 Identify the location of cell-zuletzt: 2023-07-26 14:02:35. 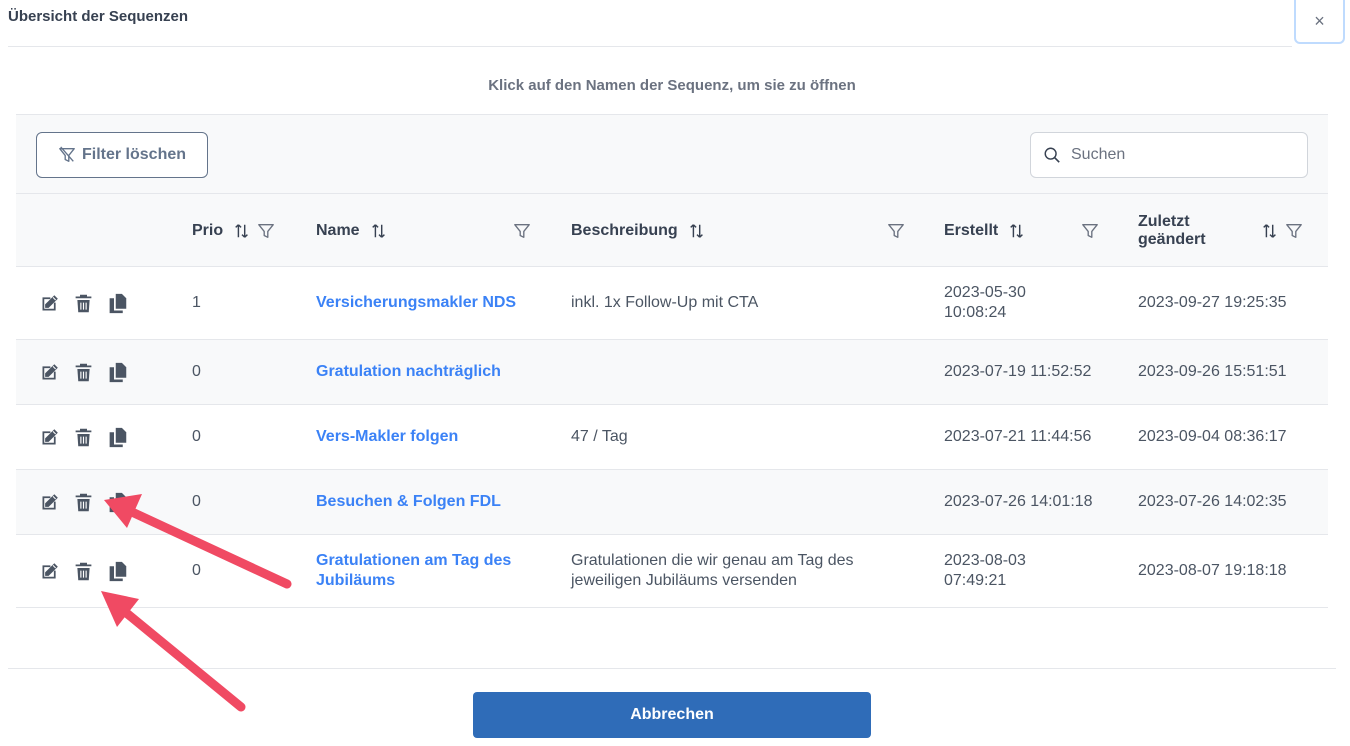
(1212, 501).